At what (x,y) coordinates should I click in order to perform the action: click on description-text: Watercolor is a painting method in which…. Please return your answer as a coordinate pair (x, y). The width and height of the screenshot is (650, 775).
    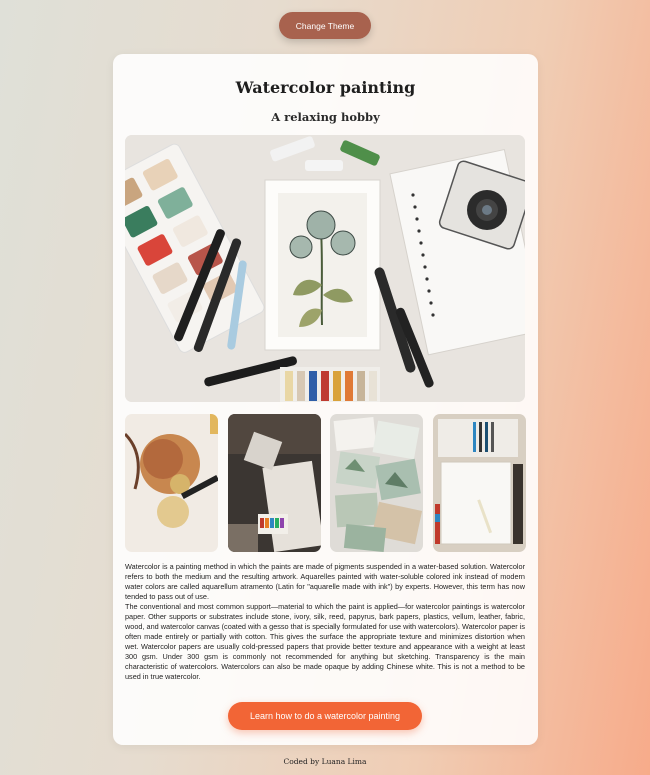
    Looking at the image, I should click on (325, 622).